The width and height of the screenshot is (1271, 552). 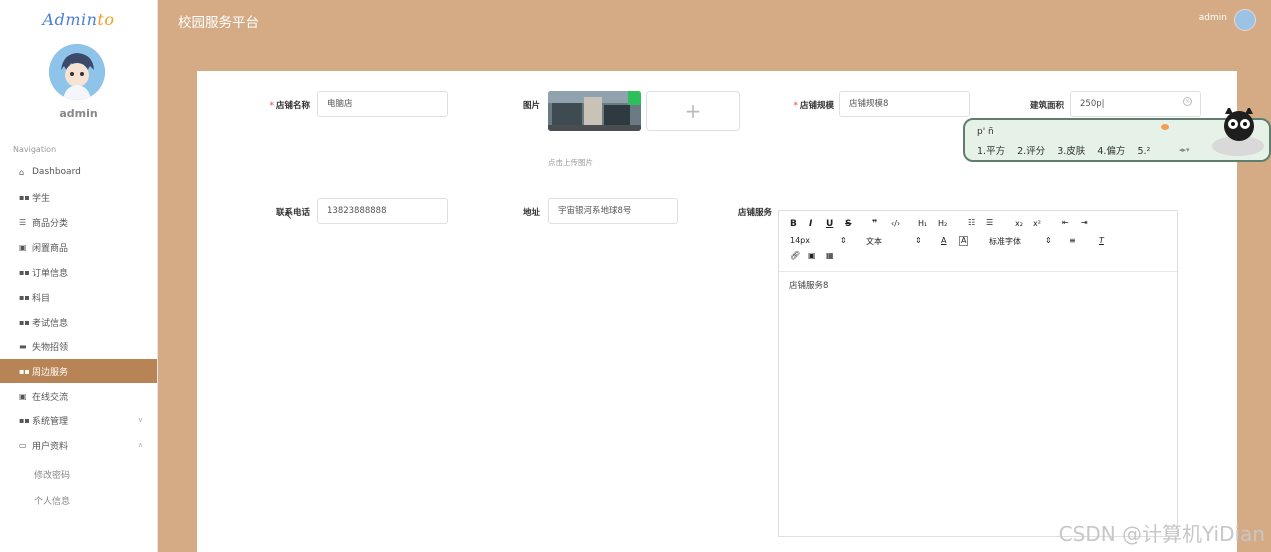 What do you see at coordinates (874, 224) in the screenshot?
I see `blockquote-icon: ❞` at bounding box center [874, 224].